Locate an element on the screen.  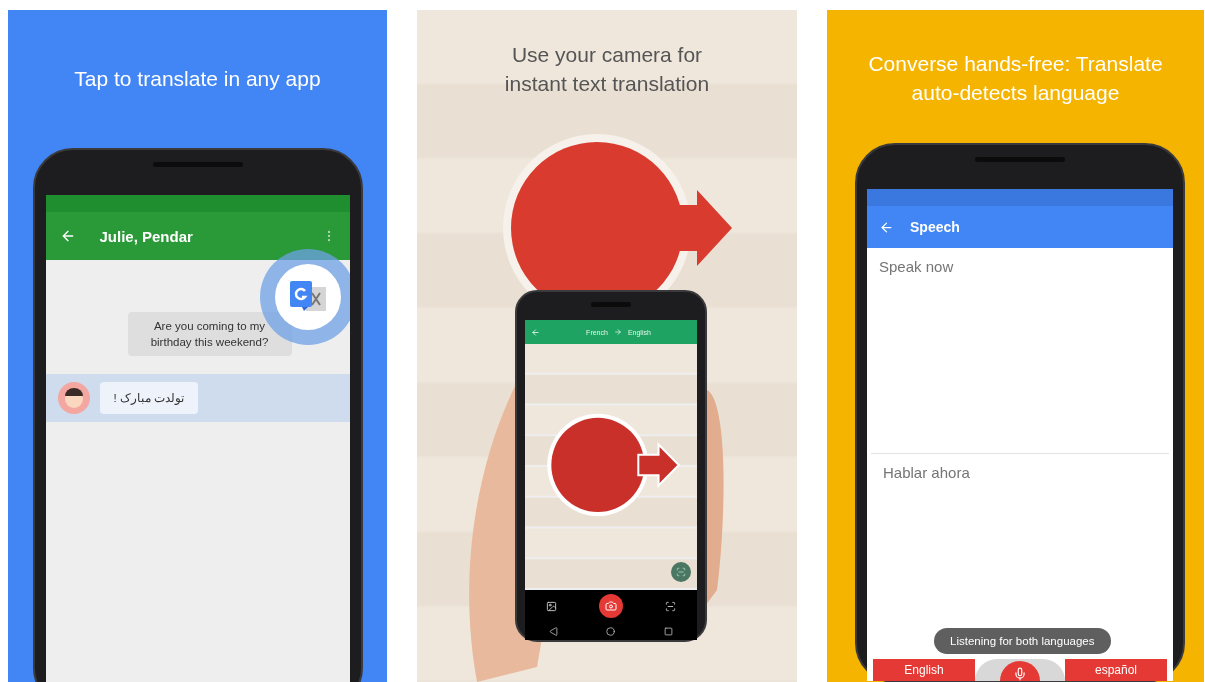
caption-text: Converse hands-free: Translate is located at coordinates (1015, 64).